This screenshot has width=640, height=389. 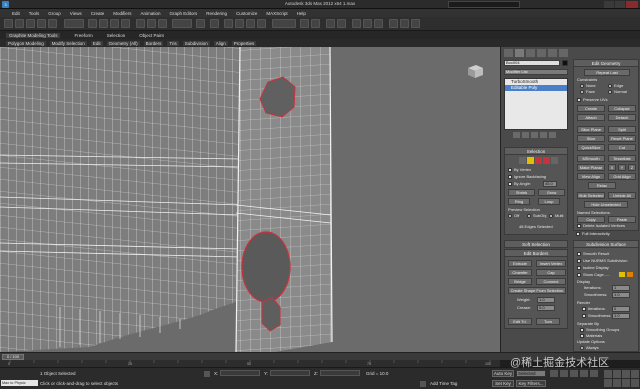 I want to click on constraint-normal-radio: Normal, so click(x=617, y=91).